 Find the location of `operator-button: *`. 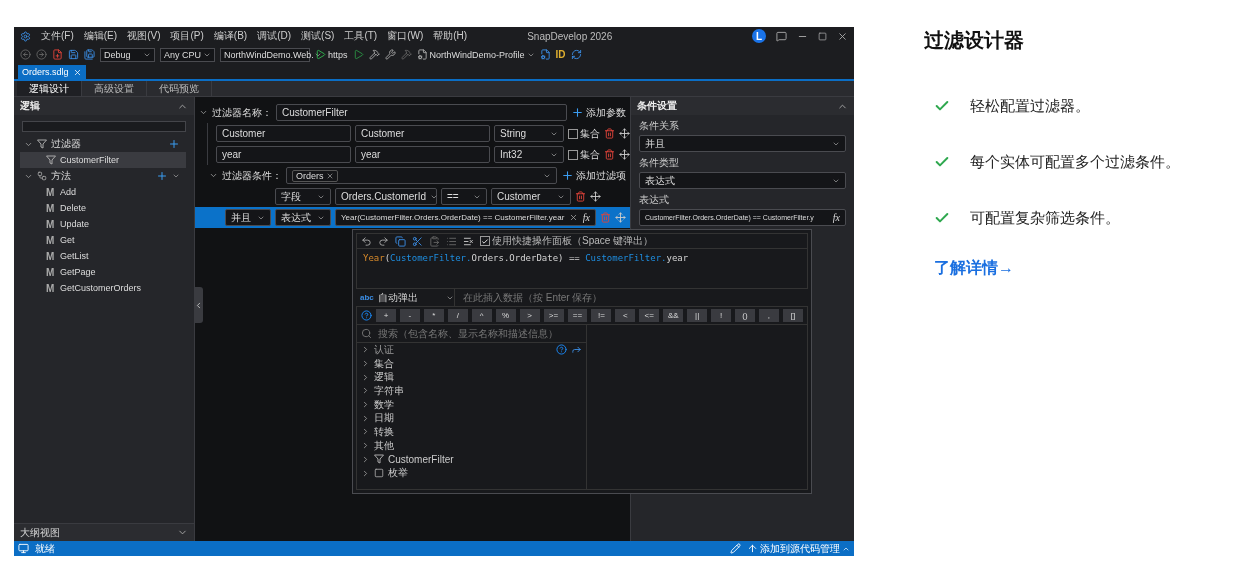

operator-button: * is located at coordinates (433, 315).